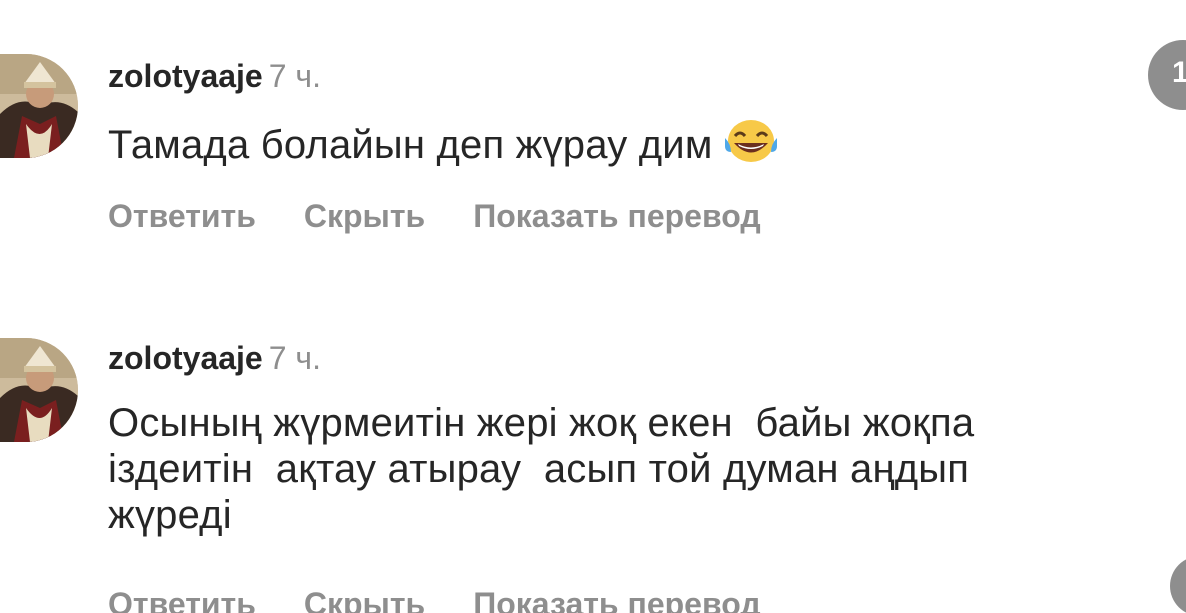  Describe the element at coordinates (182, 599) in the screenshot. I see `reply-button: Ответить` at that location.